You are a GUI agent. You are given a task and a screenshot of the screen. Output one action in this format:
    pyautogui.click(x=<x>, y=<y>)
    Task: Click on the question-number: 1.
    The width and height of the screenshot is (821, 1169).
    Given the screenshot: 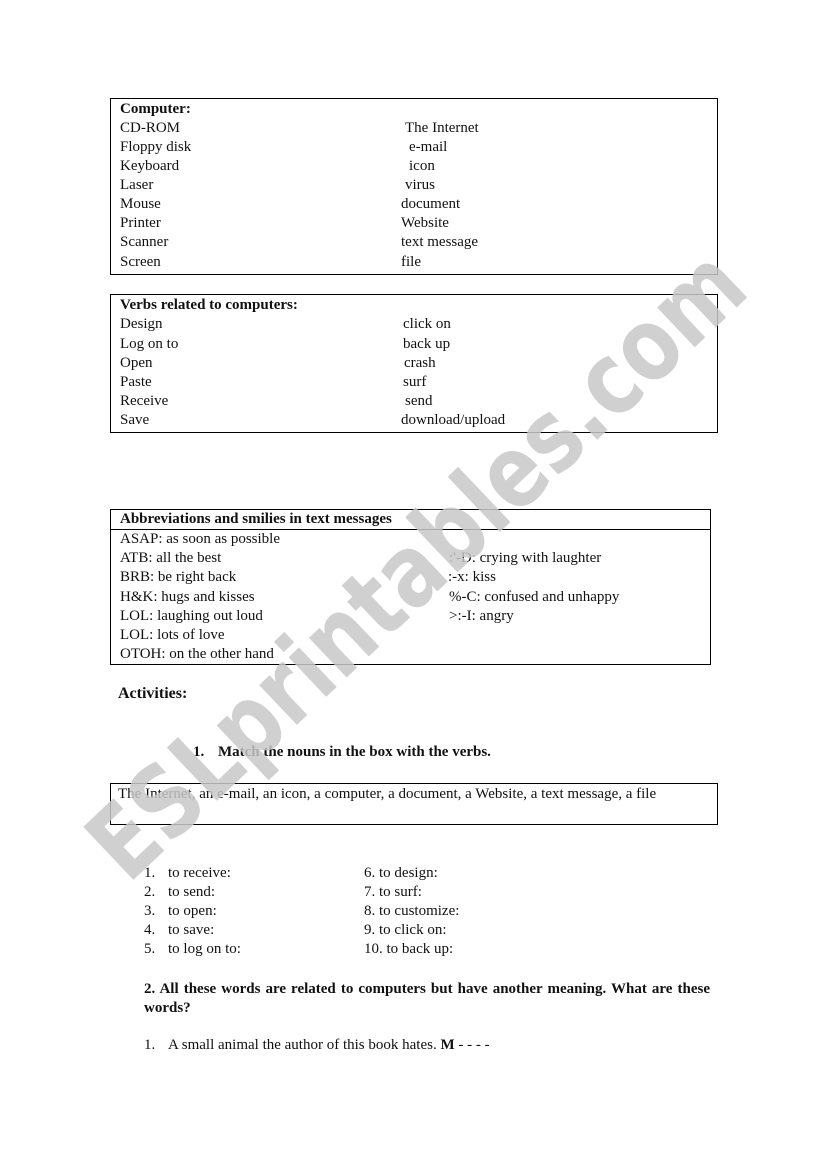 What is the action you would take?
    pyautogui.click(x=150, y=1045)
    